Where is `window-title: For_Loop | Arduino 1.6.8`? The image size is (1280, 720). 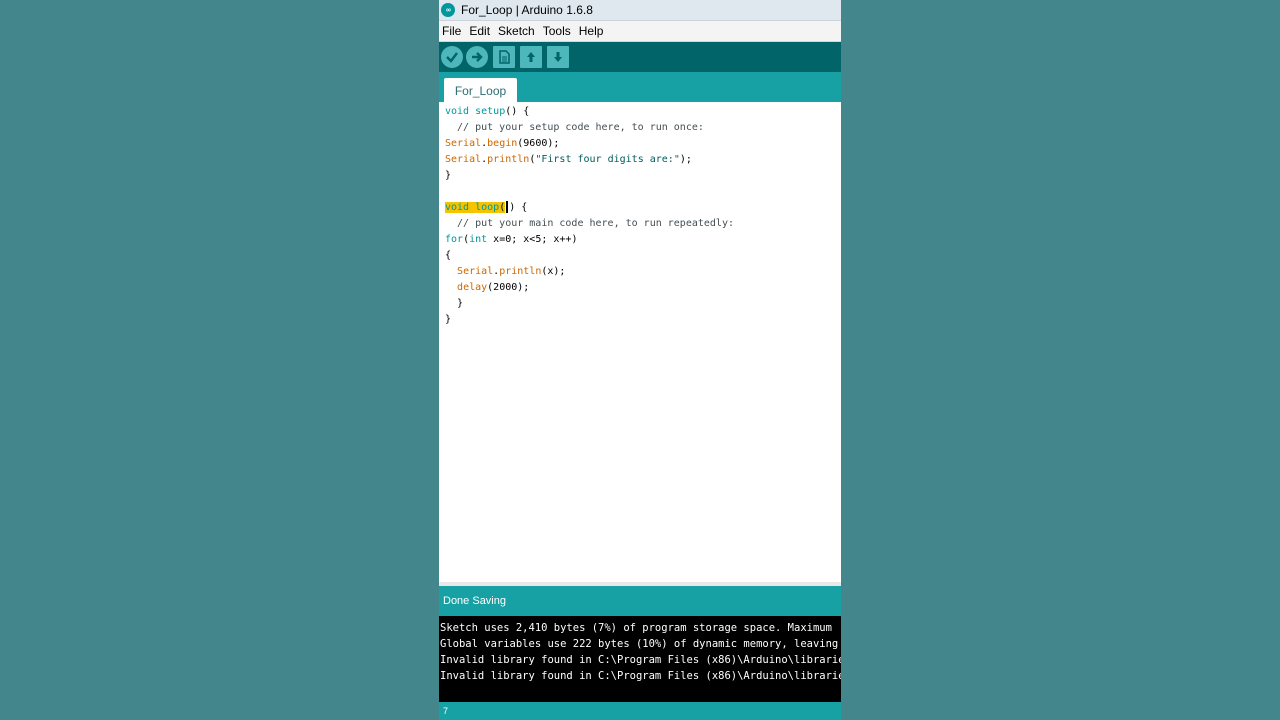
window-title: For_Loop | Arduino 1.6.8 is located at coordinates (527, 10).